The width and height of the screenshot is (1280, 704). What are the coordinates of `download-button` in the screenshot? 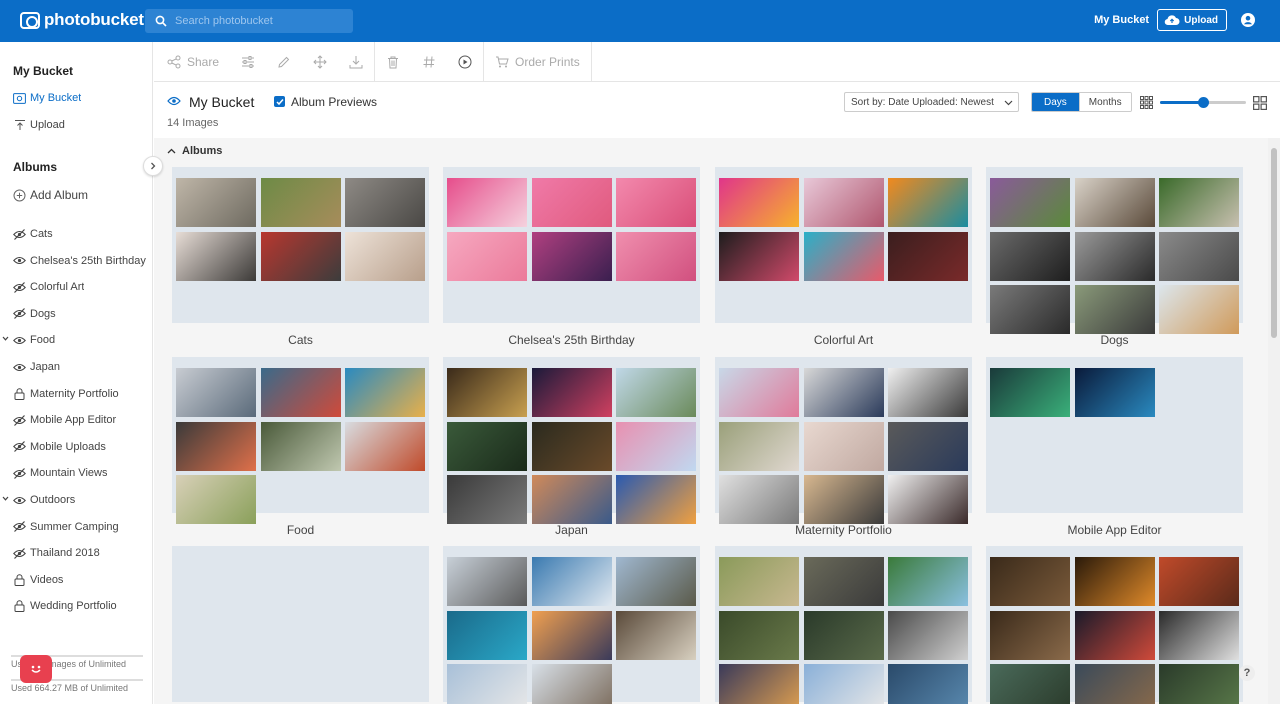 It's located at (356, 62).